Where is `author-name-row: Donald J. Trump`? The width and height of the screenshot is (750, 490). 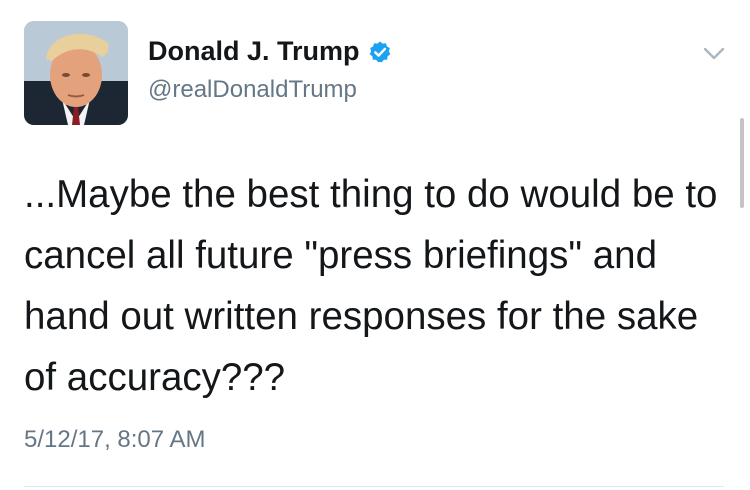 author-name-row: Donald J. Trump is located at coordinates (270, 51).